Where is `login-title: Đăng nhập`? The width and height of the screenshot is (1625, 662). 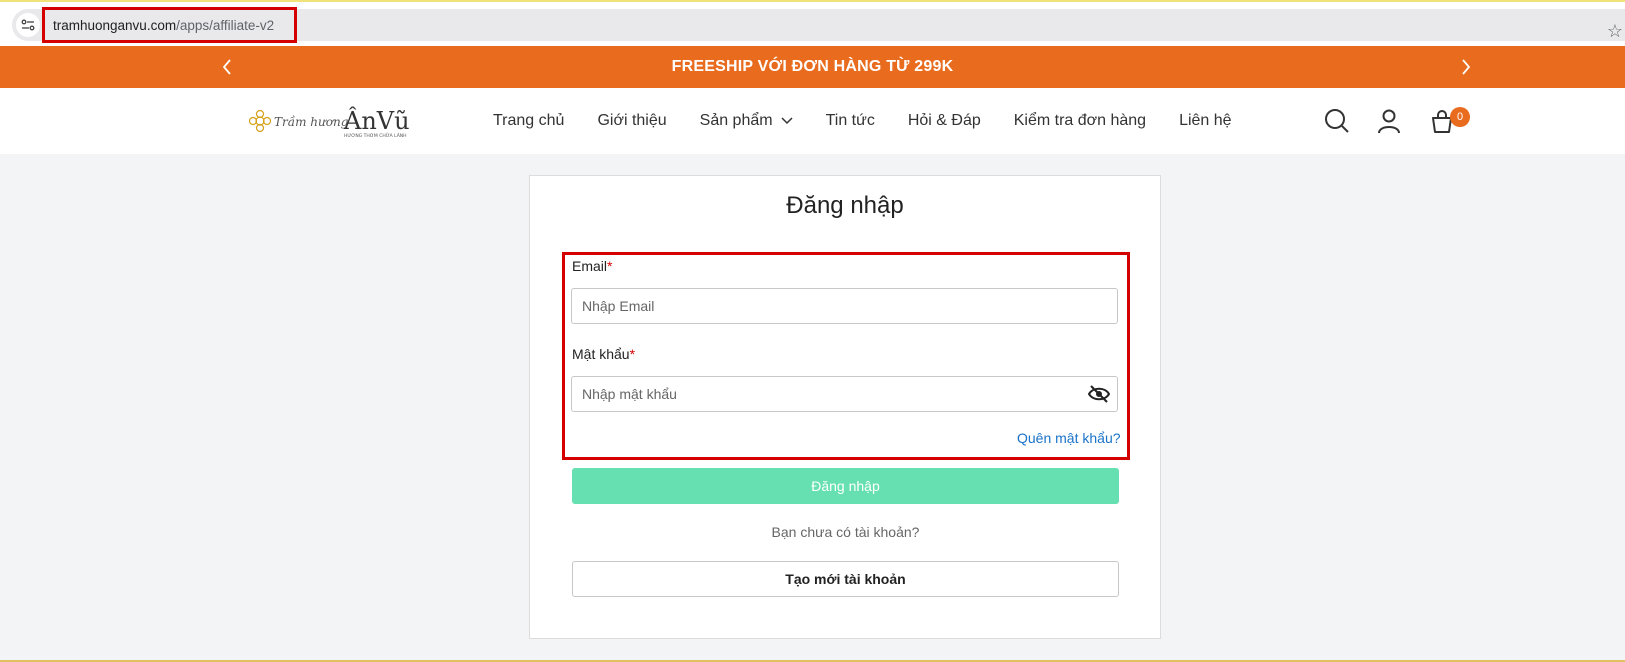 login-title: Đăng nhập is located at coordinates (845, 205).